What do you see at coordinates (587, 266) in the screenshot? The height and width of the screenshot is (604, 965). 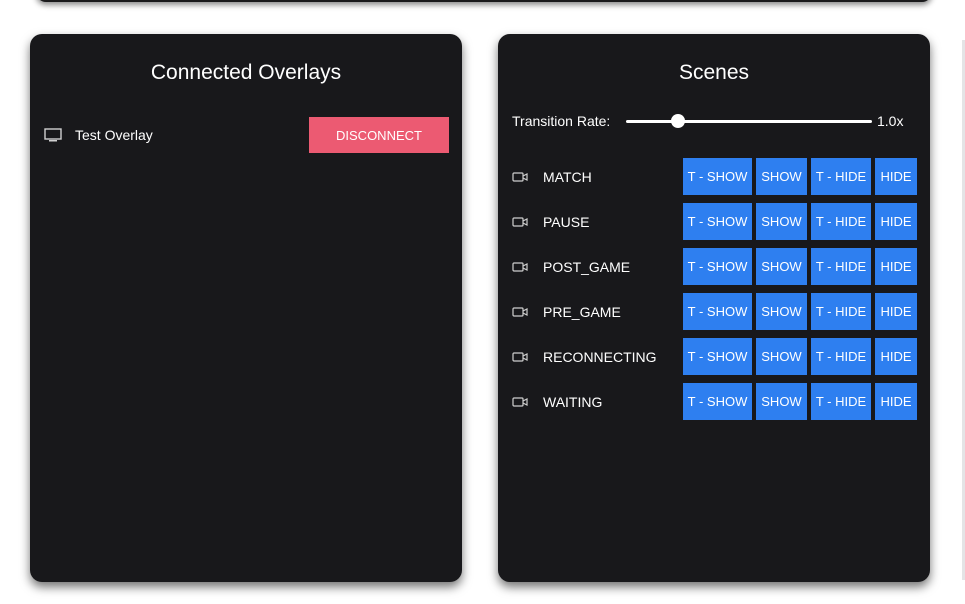 I see `scene-name: POST_GAME` at bounding box center [587, 266].